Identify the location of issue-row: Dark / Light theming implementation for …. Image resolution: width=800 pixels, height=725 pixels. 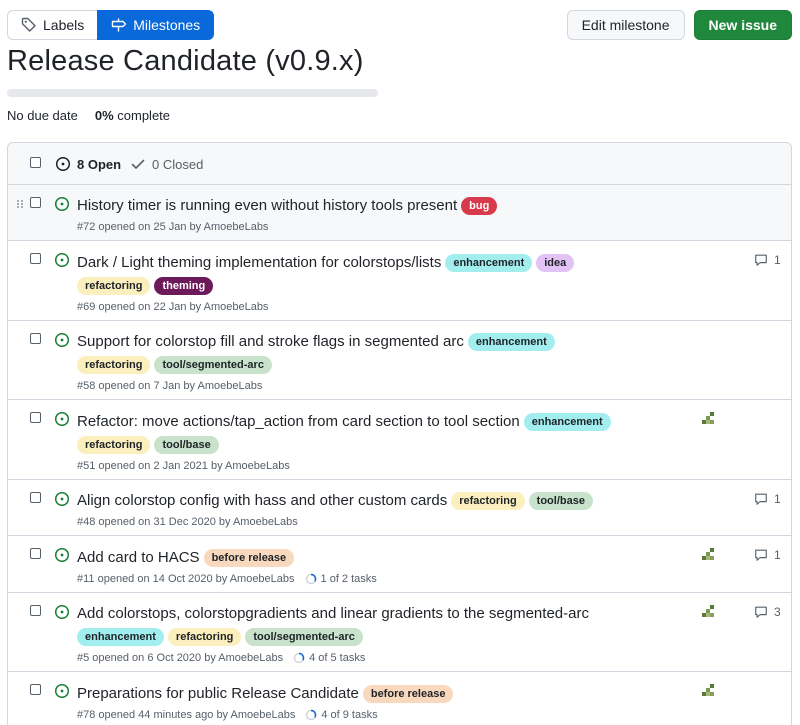
(399, 281).